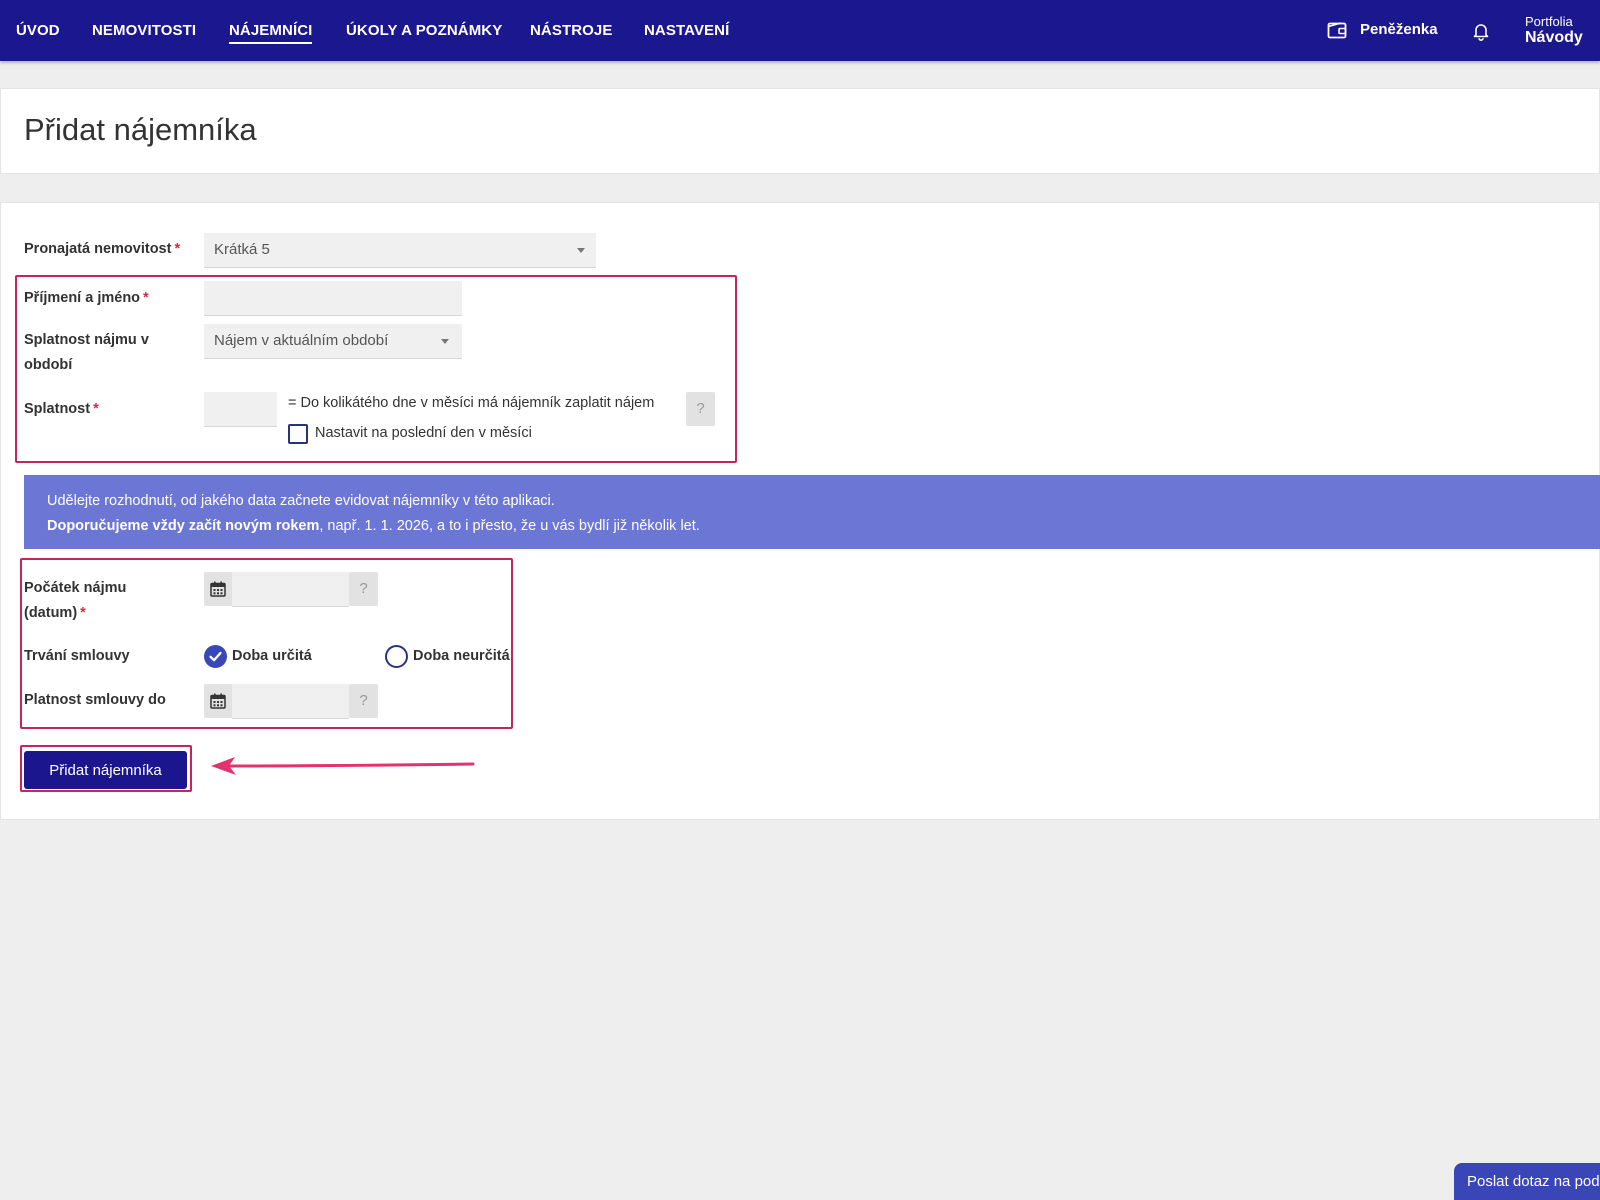 This screenshot has height=1200, width=1600. I want to click on nav-item-nastaveni: NASTAVENÍ, so click(686, 30).